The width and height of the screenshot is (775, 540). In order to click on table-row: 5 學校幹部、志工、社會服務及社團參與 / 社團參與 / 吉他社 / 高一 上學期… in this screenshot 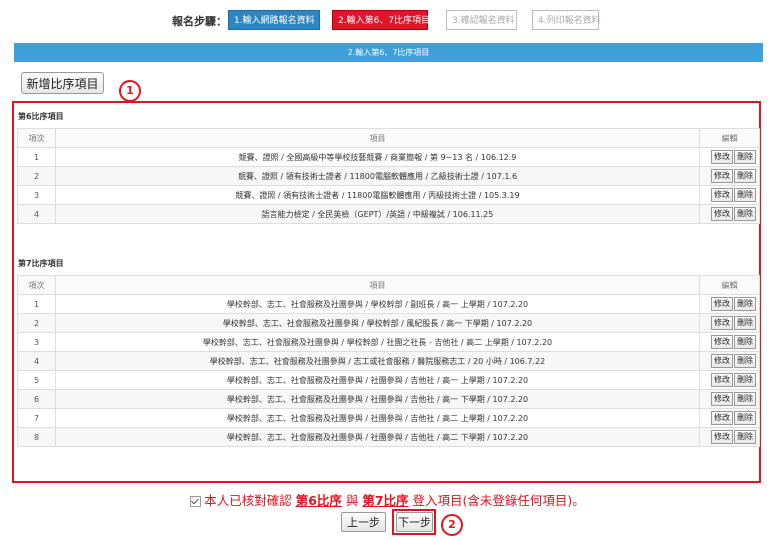, I will do `click(388, 380)`.